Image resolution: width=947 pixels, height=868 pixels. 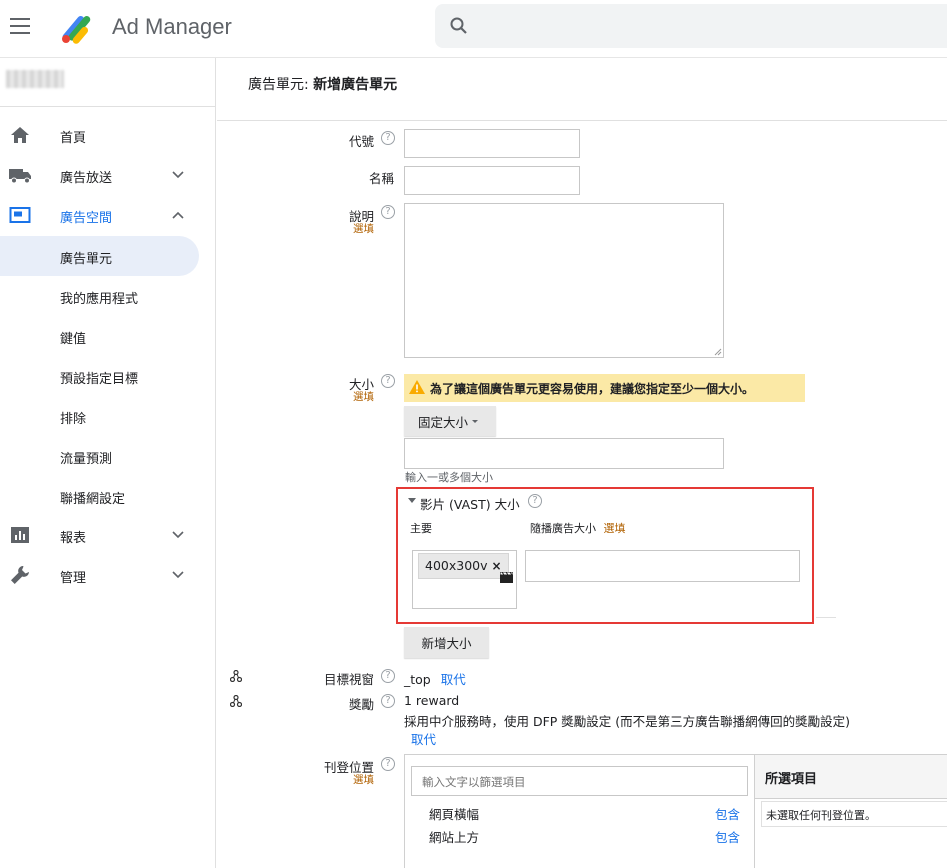 I want to click on reward-label: 獎勵, so click(x=361, y=704).